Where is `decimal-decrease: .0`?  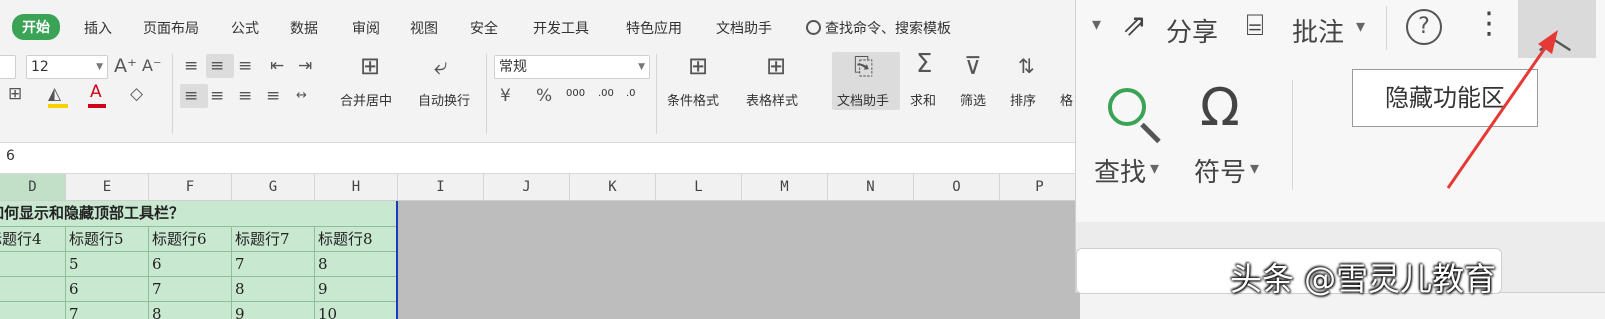
decimal-decrease: .0 is located at coordinates (631, 93).